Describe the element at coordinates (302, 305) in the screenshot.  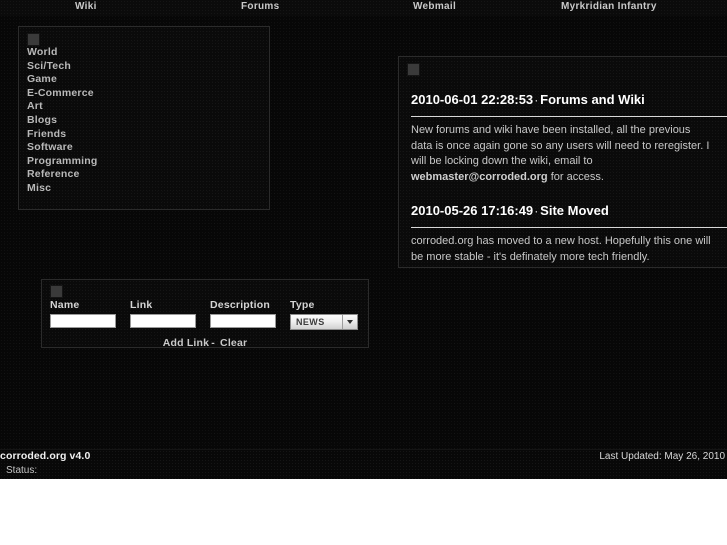
I see `type-field-label: Type` at that location.